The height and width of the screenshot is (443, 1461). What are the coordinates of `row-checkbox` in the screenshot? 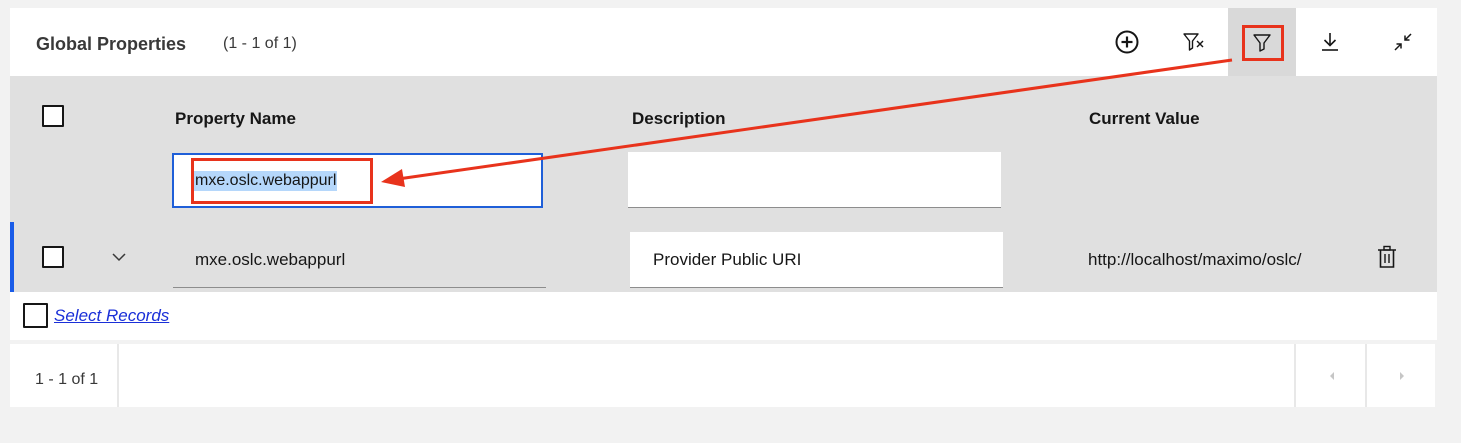 It's located at (53, 257).